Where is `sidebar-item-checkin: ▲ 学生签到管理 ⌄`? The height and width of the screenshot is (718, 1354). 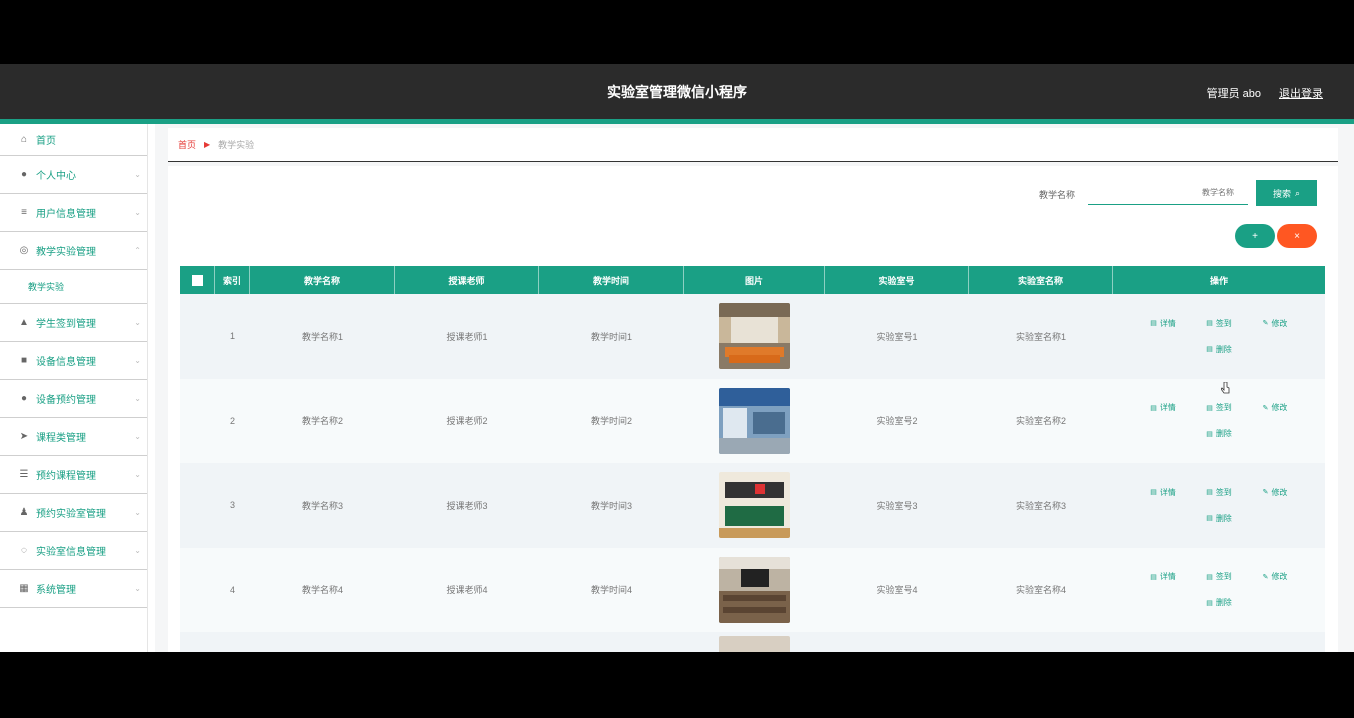
sidebar-item-checkin: ▲ 学生签到管理 ⌄ is located at coordinates (73, 323).